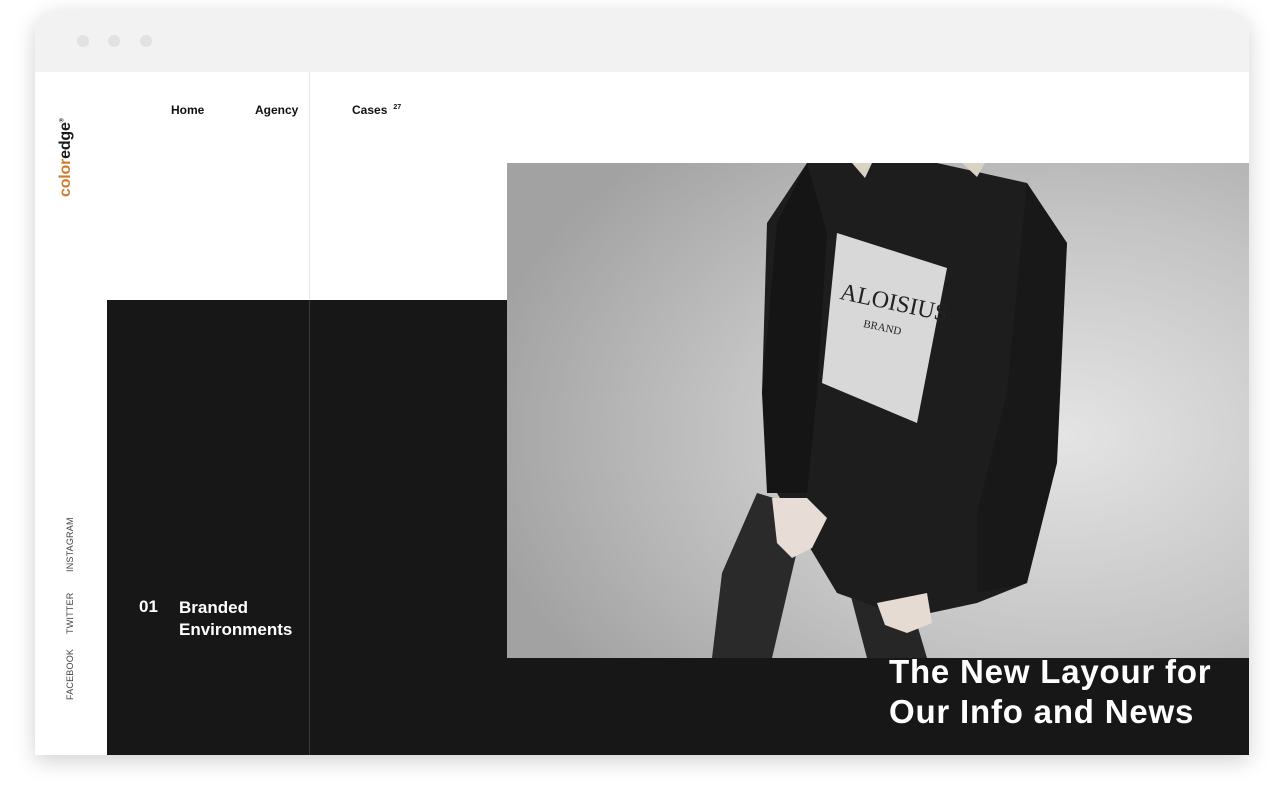 Image resolution: width=1286 pixels, height=785 pixels. I want to click on nav-cases-link: Cases 27, so click(376, 110).